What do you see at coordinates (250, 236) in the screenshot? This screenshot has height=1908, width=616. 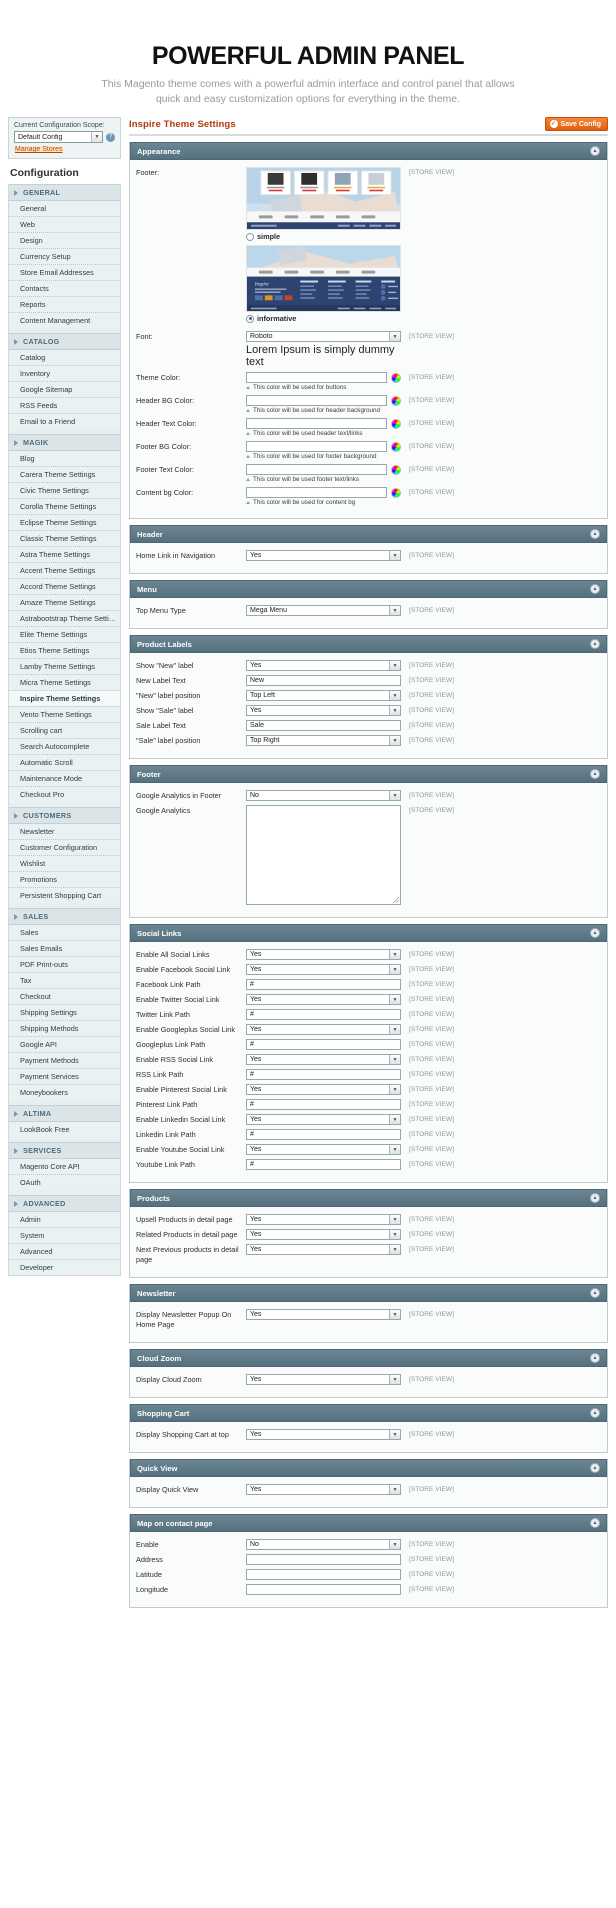 I see `radio-icon` at bounding box center [250, 236].